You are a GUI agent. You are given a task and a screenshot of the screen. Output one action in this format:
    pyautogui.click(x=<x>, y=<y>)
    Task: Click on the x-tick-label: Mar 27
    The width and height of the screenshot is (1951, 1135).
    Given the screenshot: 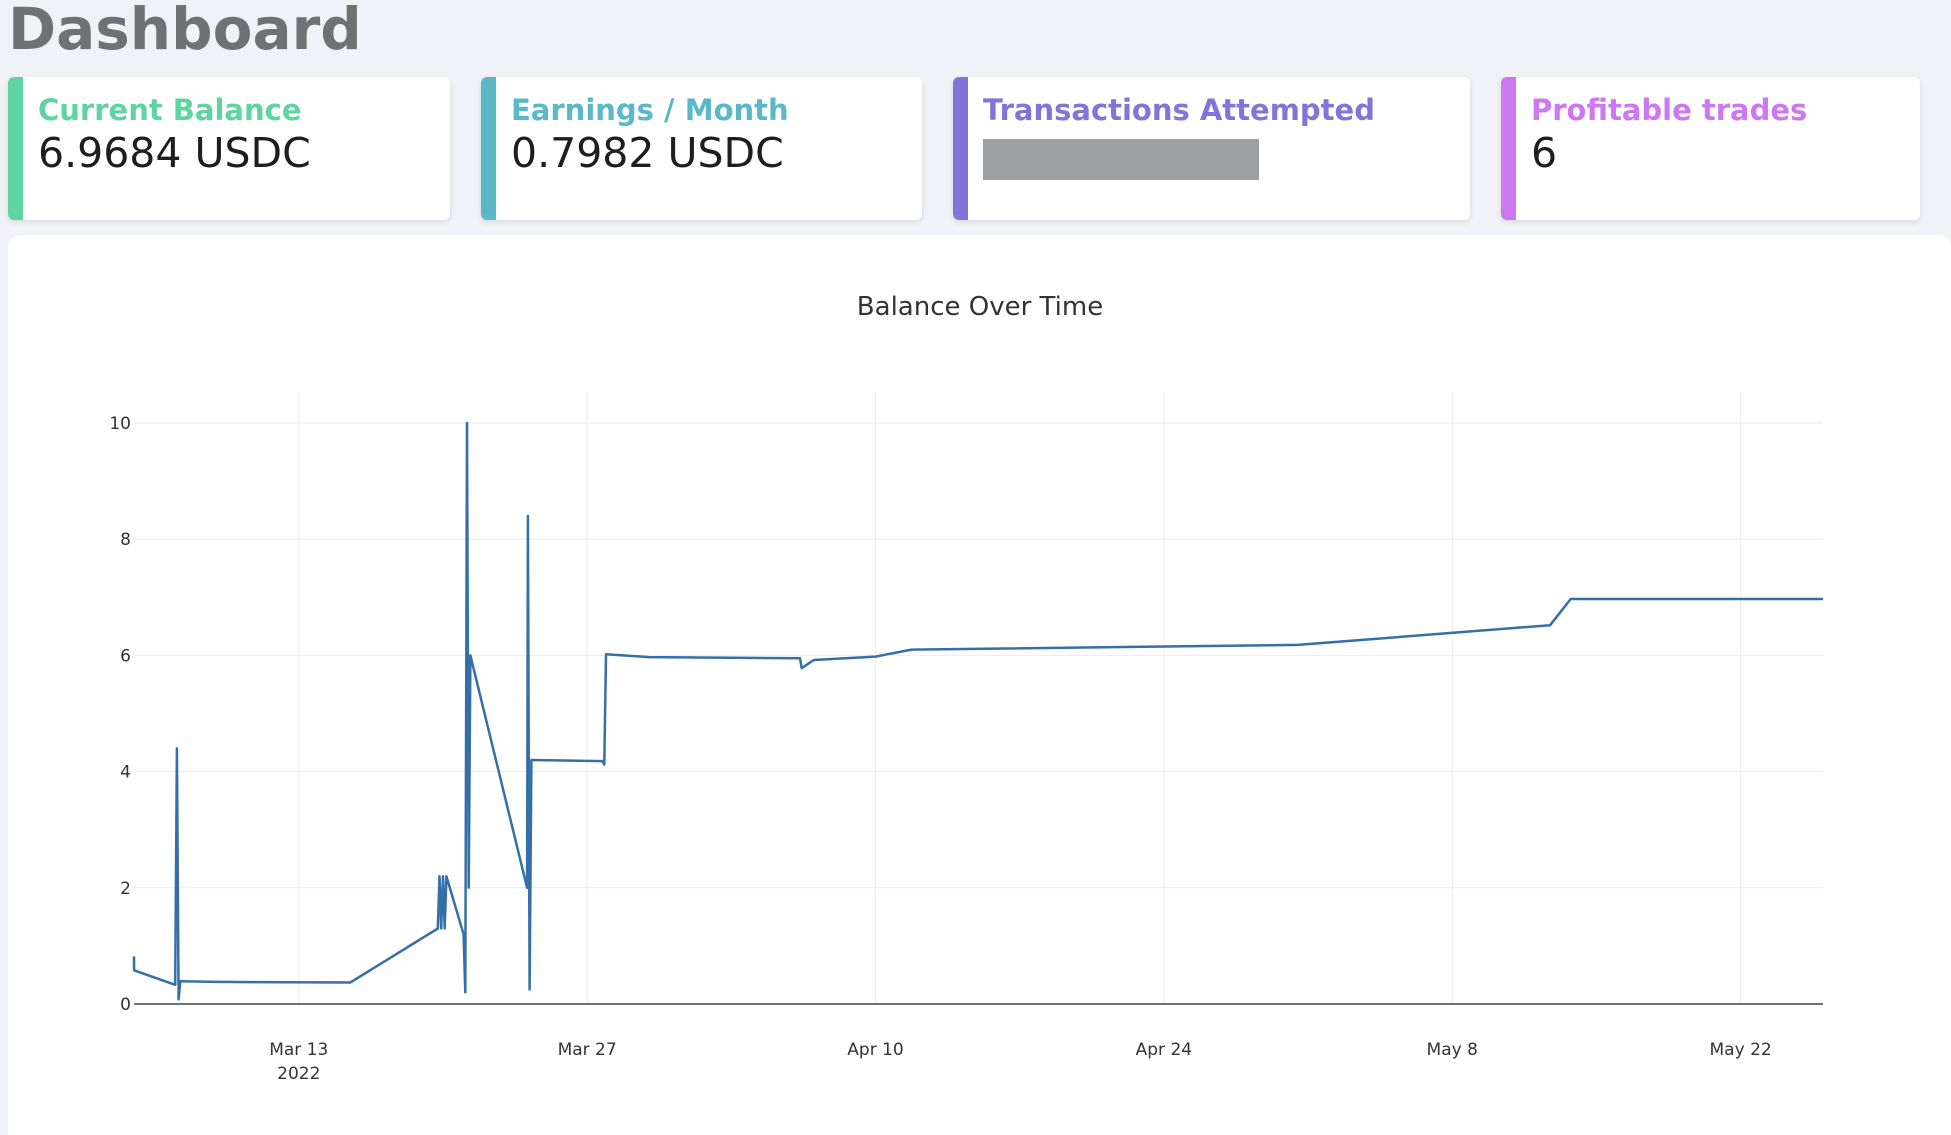 What is the action you would take?
    pyautogui.click(x=587, y=1050)
    